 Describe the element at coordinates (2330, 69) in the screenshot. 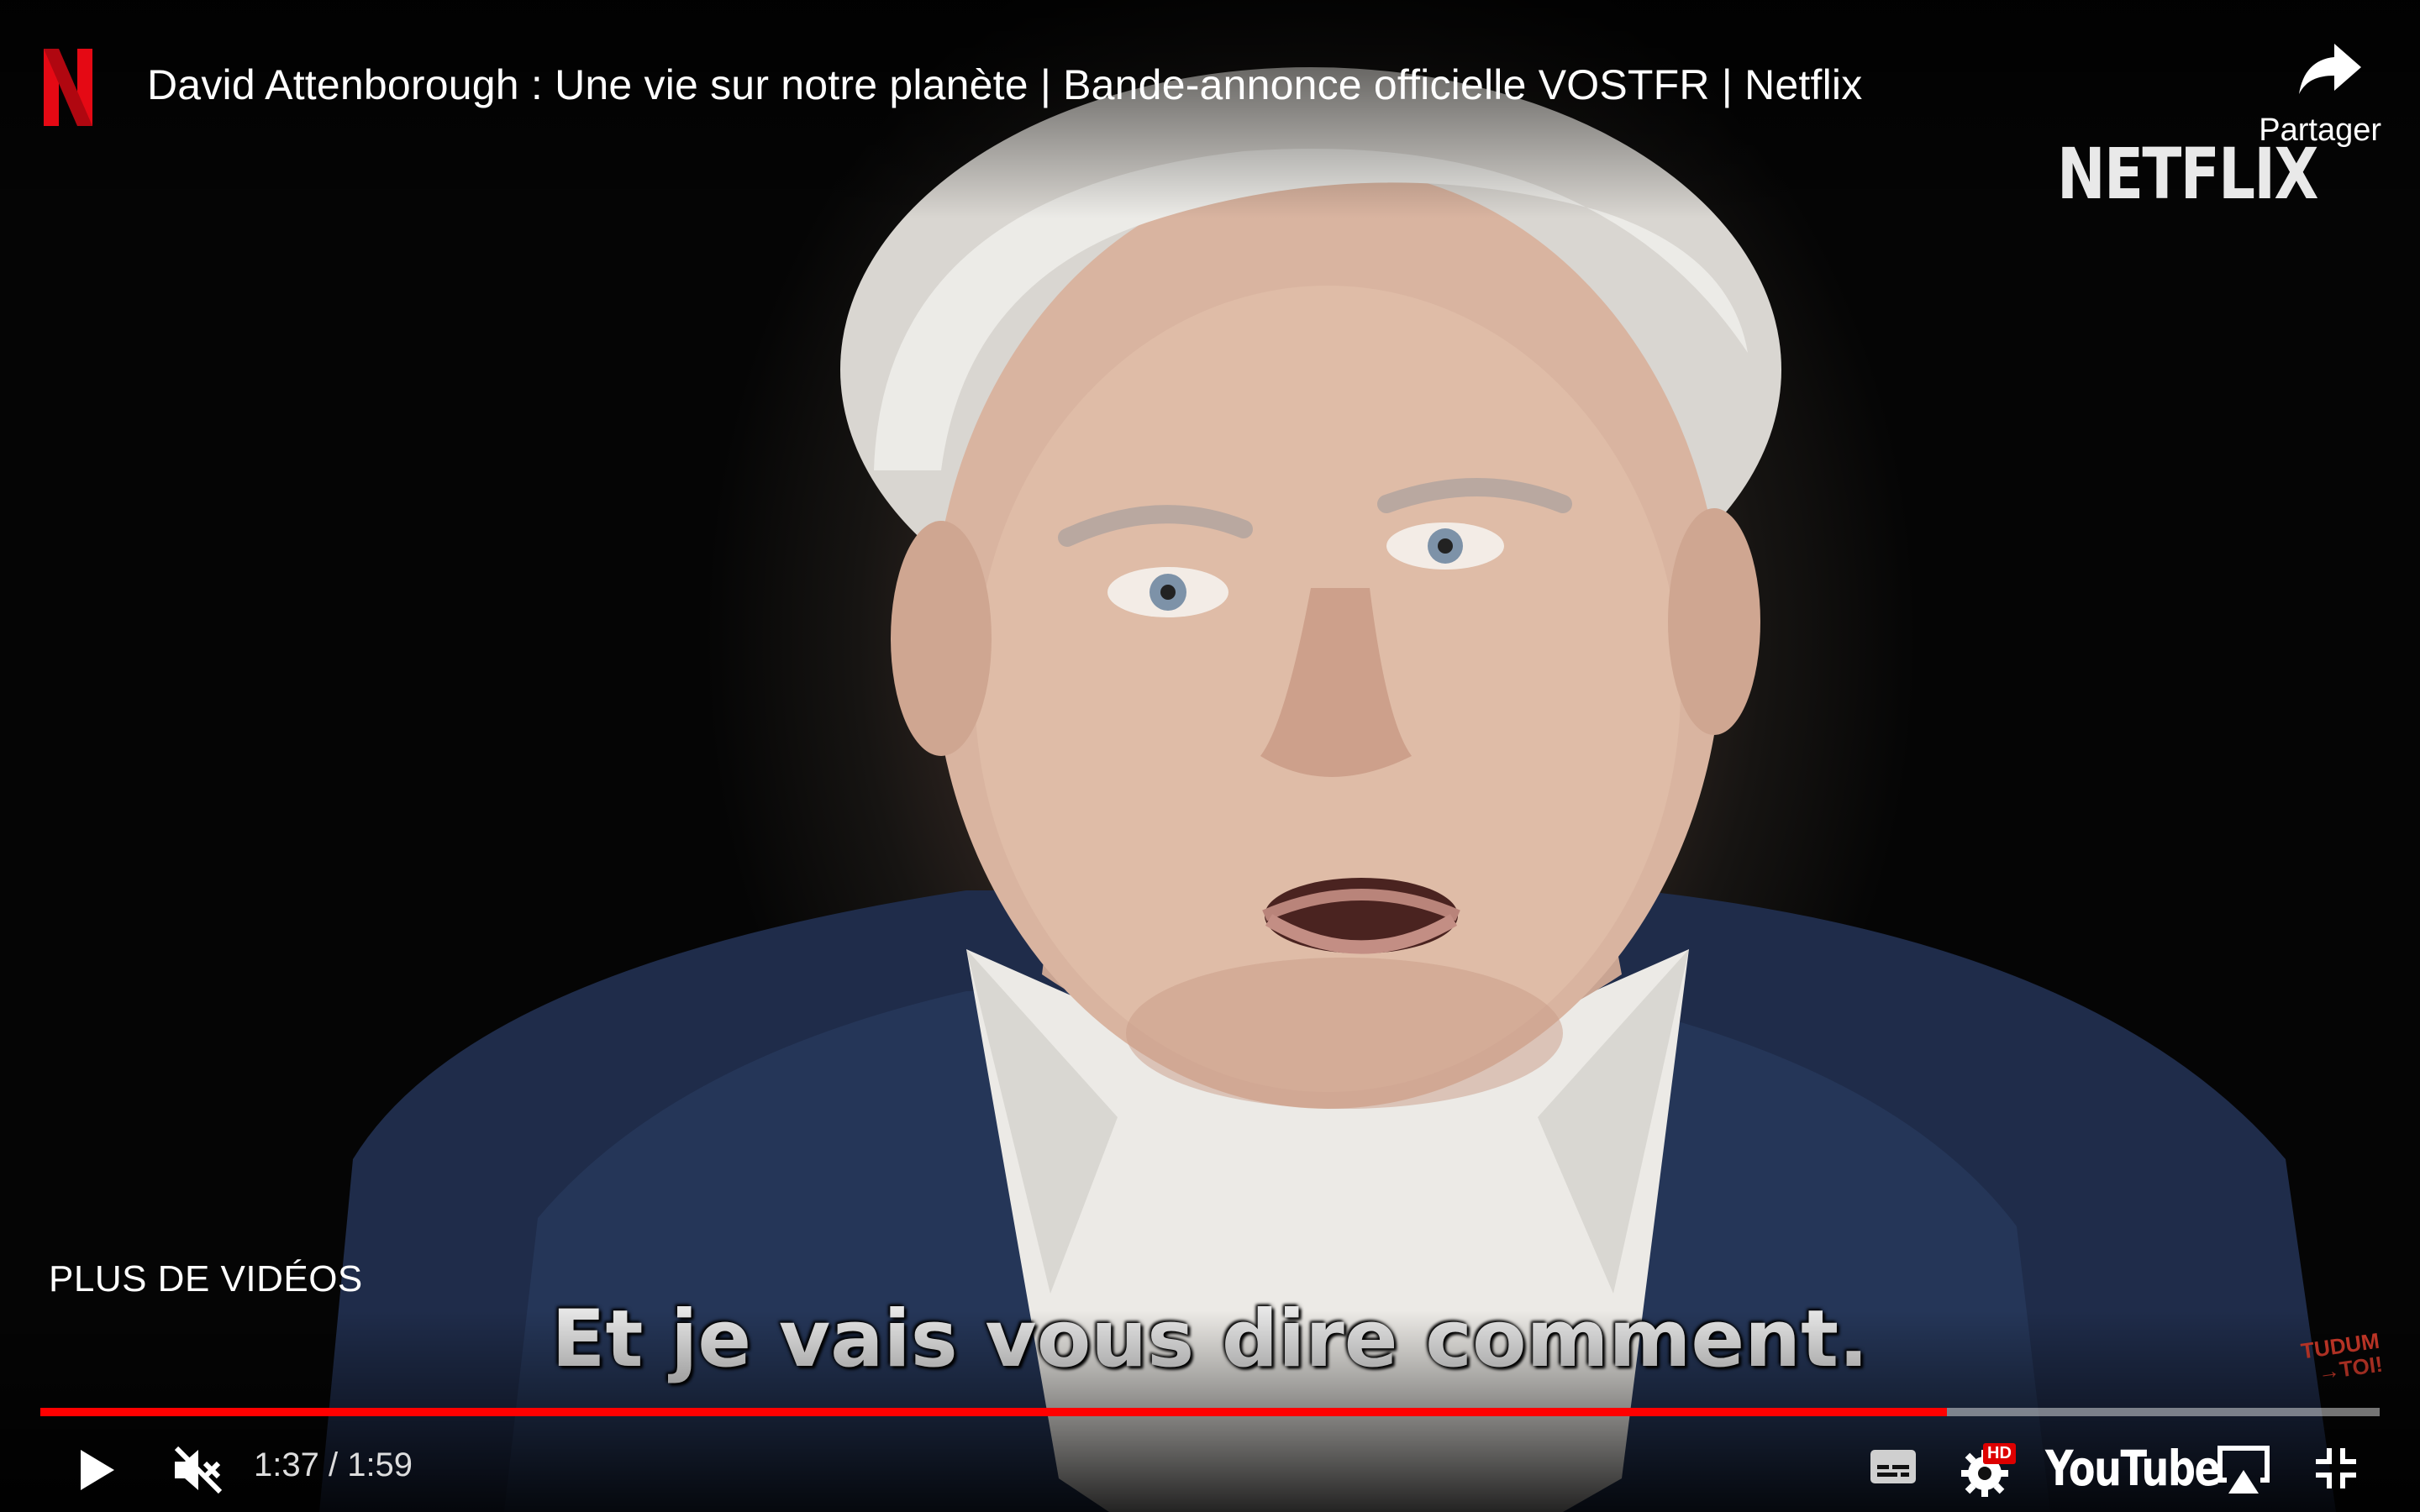

I see `share-arrow-icon` at that location.